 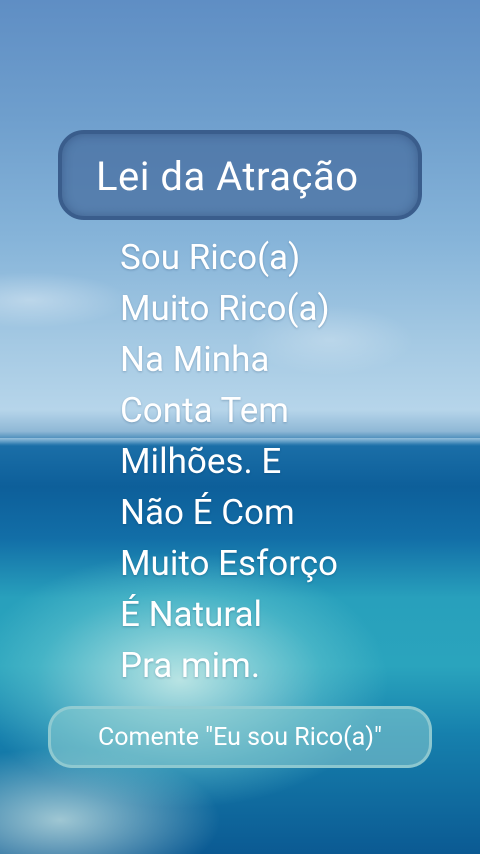 I want to click on affirmation-line: Conta Tem, so click(x=205, y=410).